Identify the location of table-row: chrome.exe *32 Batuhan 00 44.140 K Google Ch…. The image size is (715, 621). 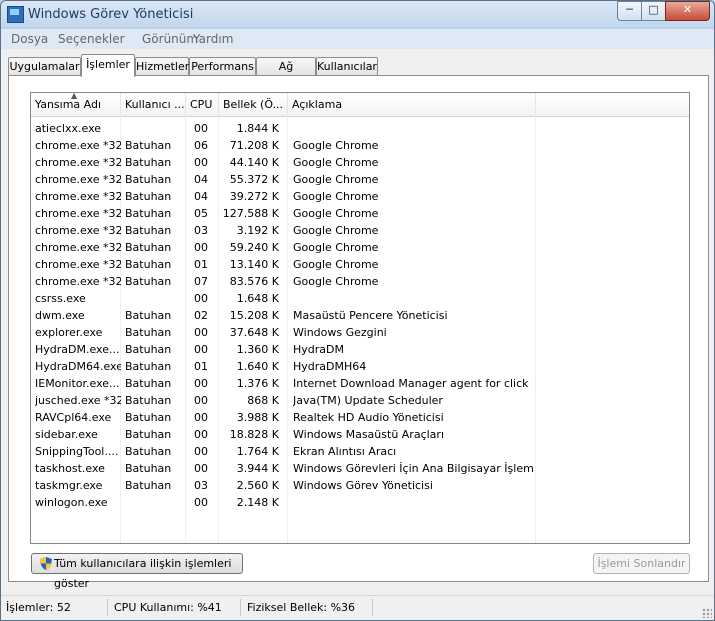
(360, 162).